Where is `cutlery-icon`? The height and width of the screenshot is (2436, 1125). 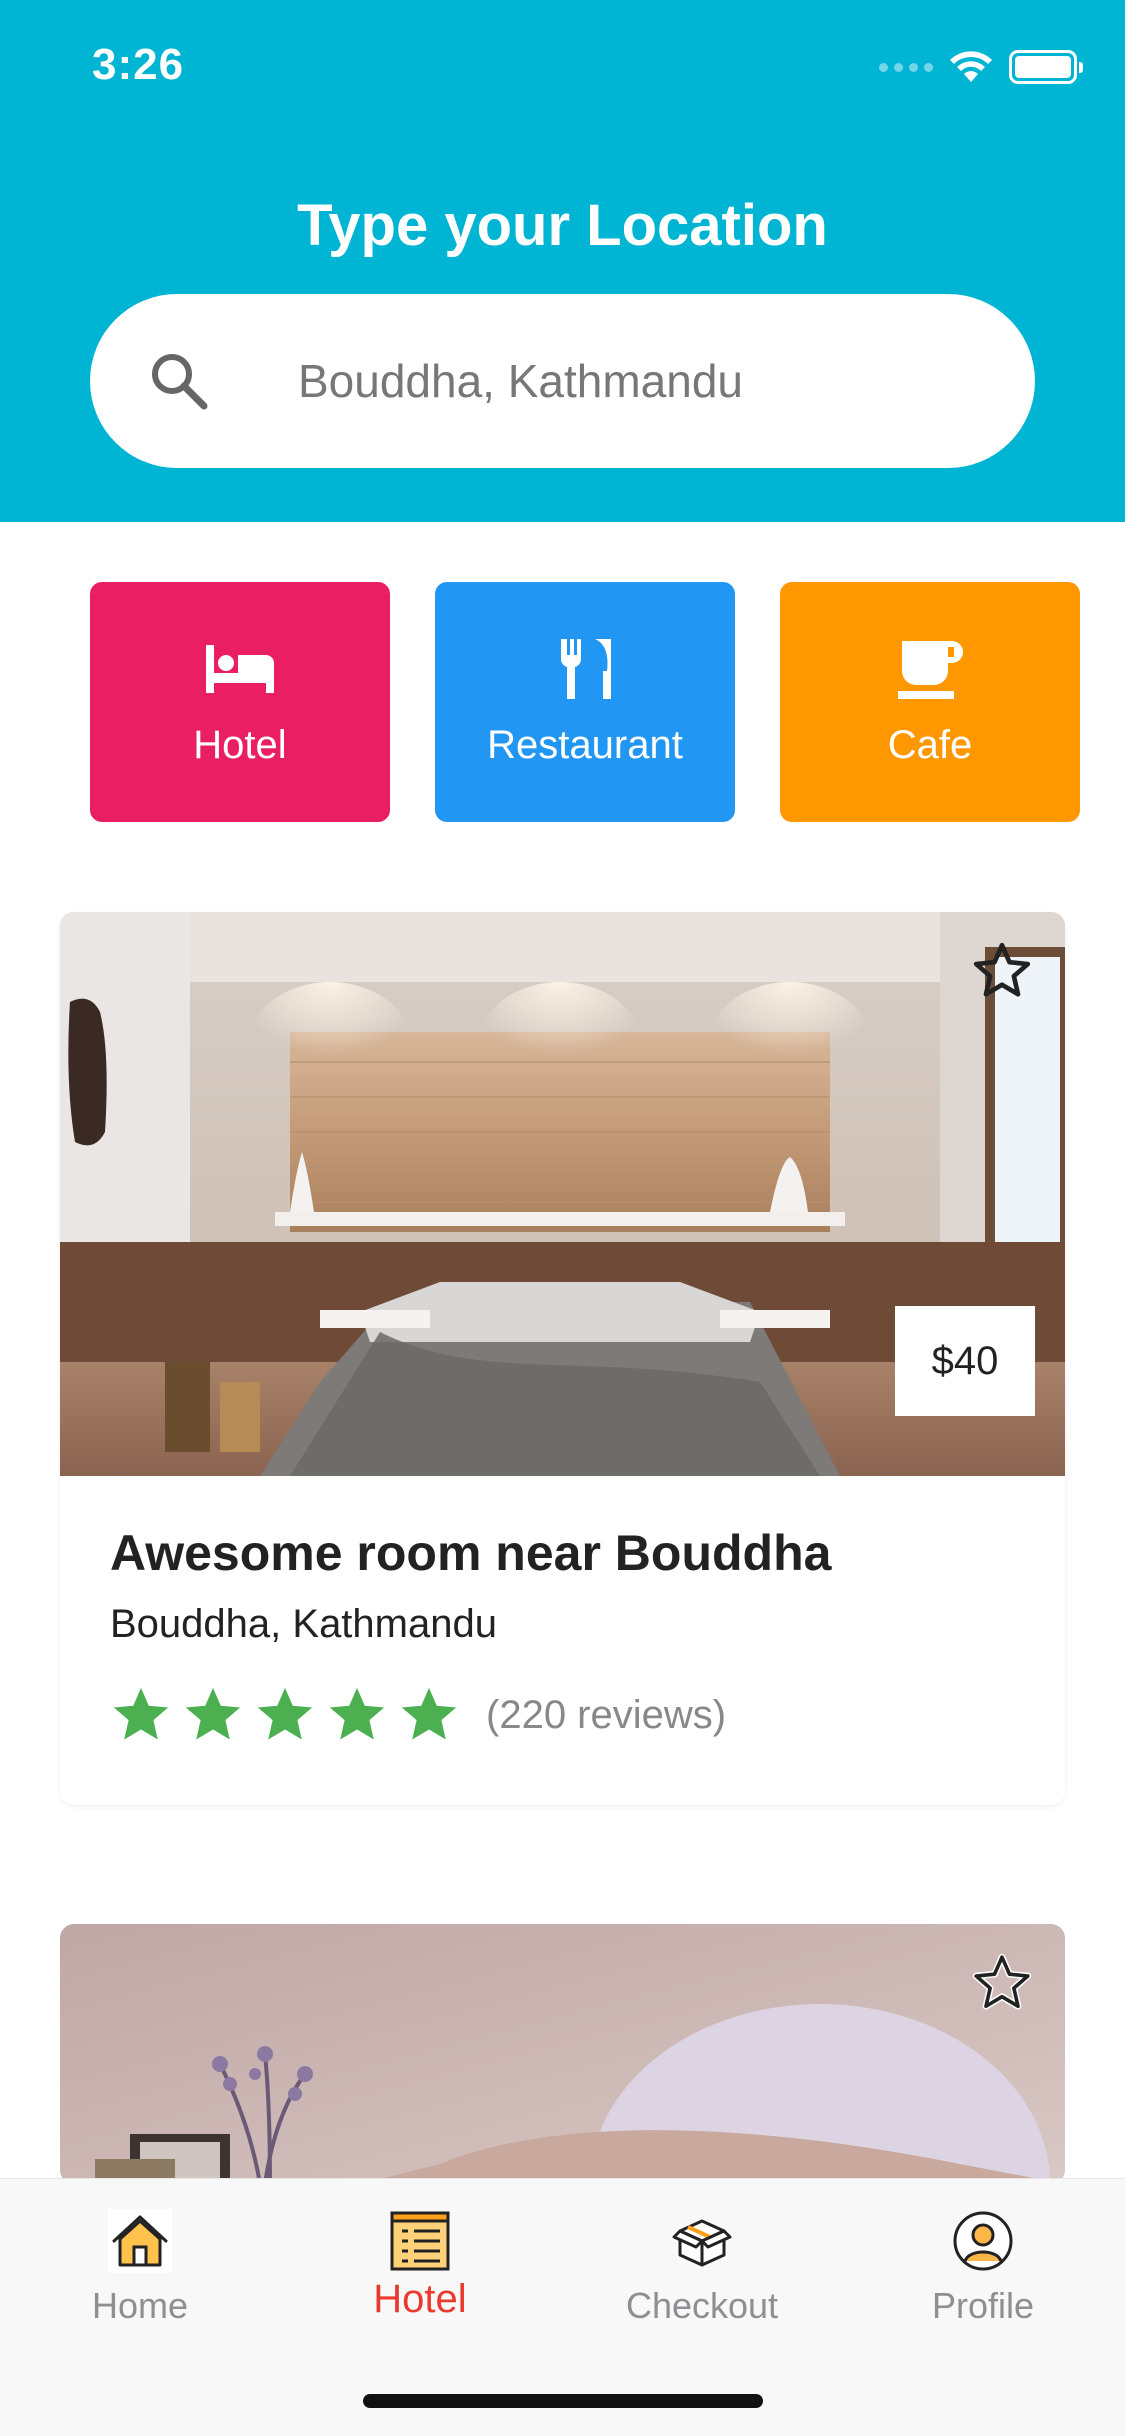 cutlery-icon is located at coordinates (585, 668).